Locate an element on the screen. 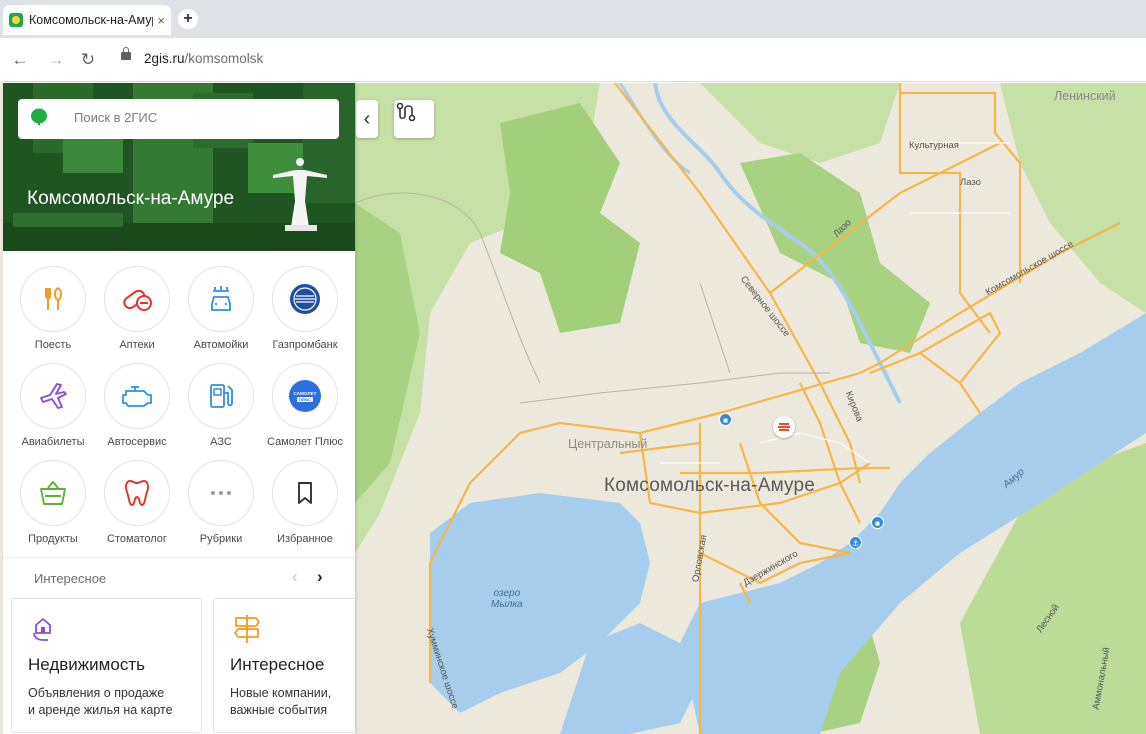  card-text-line: важные события is located at coordinates (279, 710).